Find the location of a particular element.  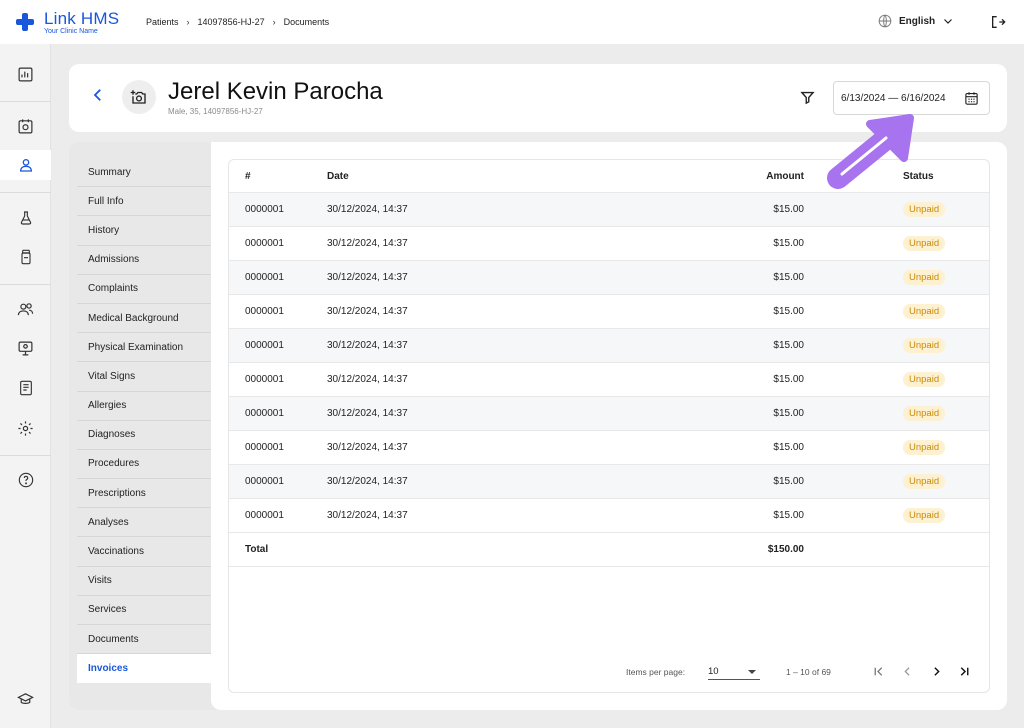

date-range-picker: 6/13/2024 — 6/16/2024 is located at coordinates (911, 98).